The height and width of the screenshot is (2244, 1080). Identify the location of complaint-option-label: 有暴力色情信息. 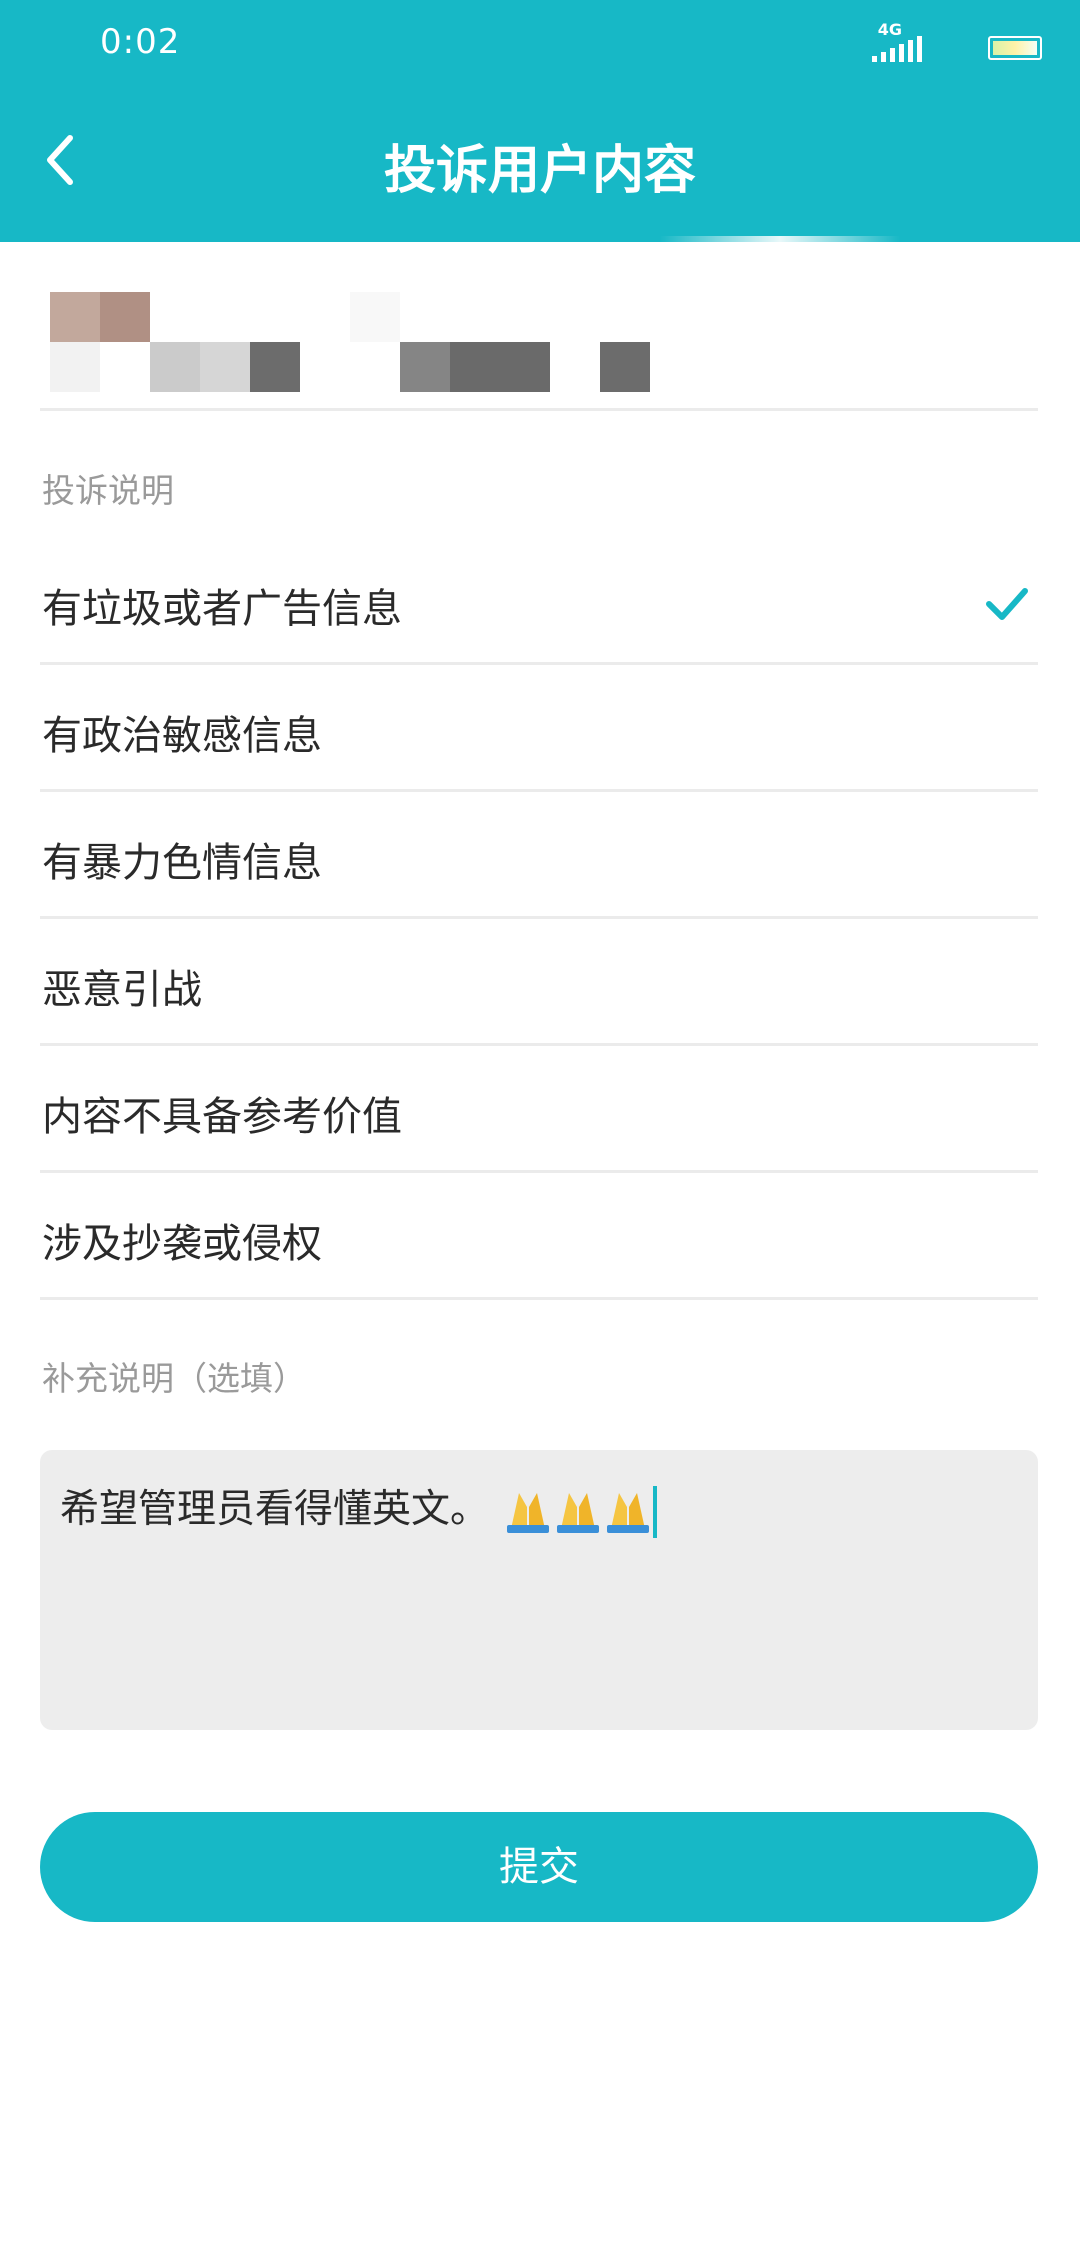
(182, 863).